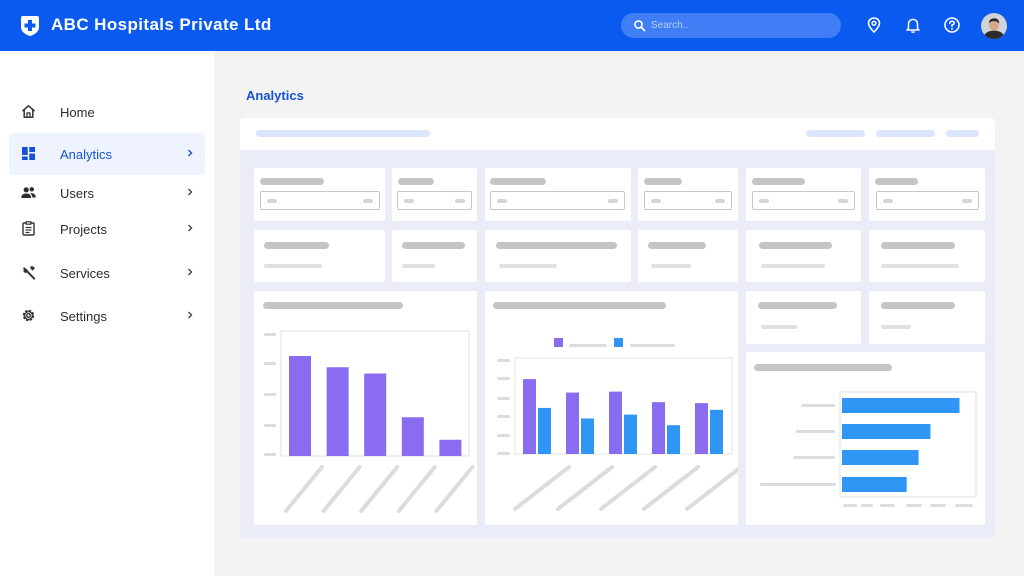  Describe the element at coordinates (512, 25) in the screenshot. I see `top-bar: ABC Hospitals Private Ltd` at that location.